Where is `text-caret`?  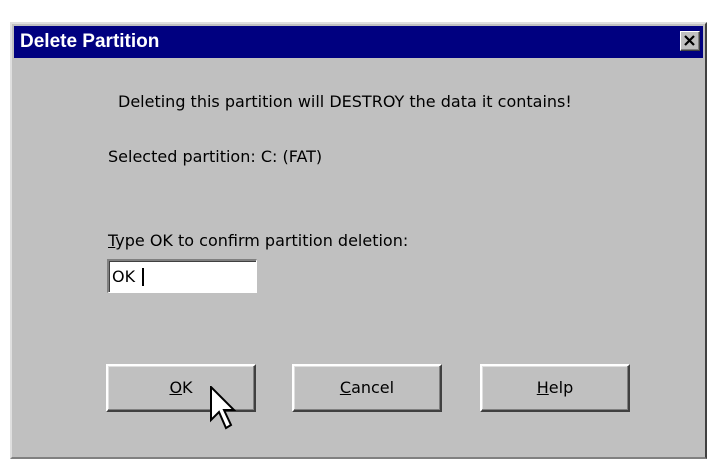
text-caret is located at coordinates (143, 277).